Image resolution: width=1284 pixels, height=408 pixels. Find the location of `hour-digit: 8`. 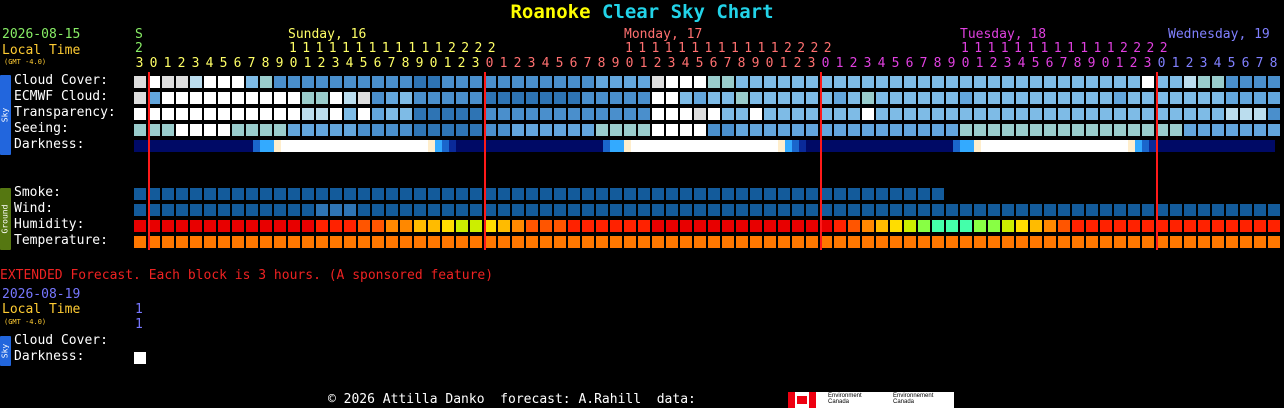

hour-digit: 8 is located at coordinates (601, 63).